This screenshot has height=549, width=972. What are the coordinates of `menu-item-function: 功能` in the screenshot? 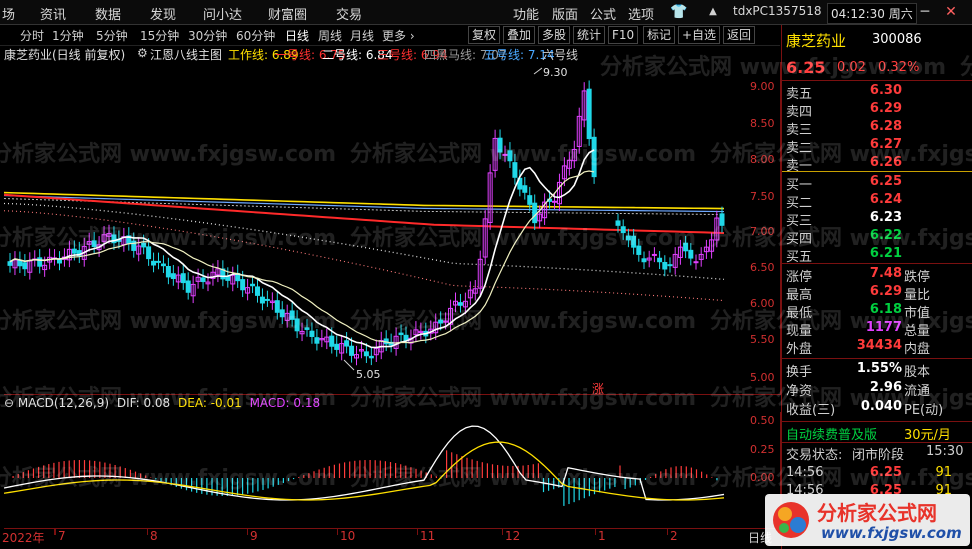 It's located at (526, 13).